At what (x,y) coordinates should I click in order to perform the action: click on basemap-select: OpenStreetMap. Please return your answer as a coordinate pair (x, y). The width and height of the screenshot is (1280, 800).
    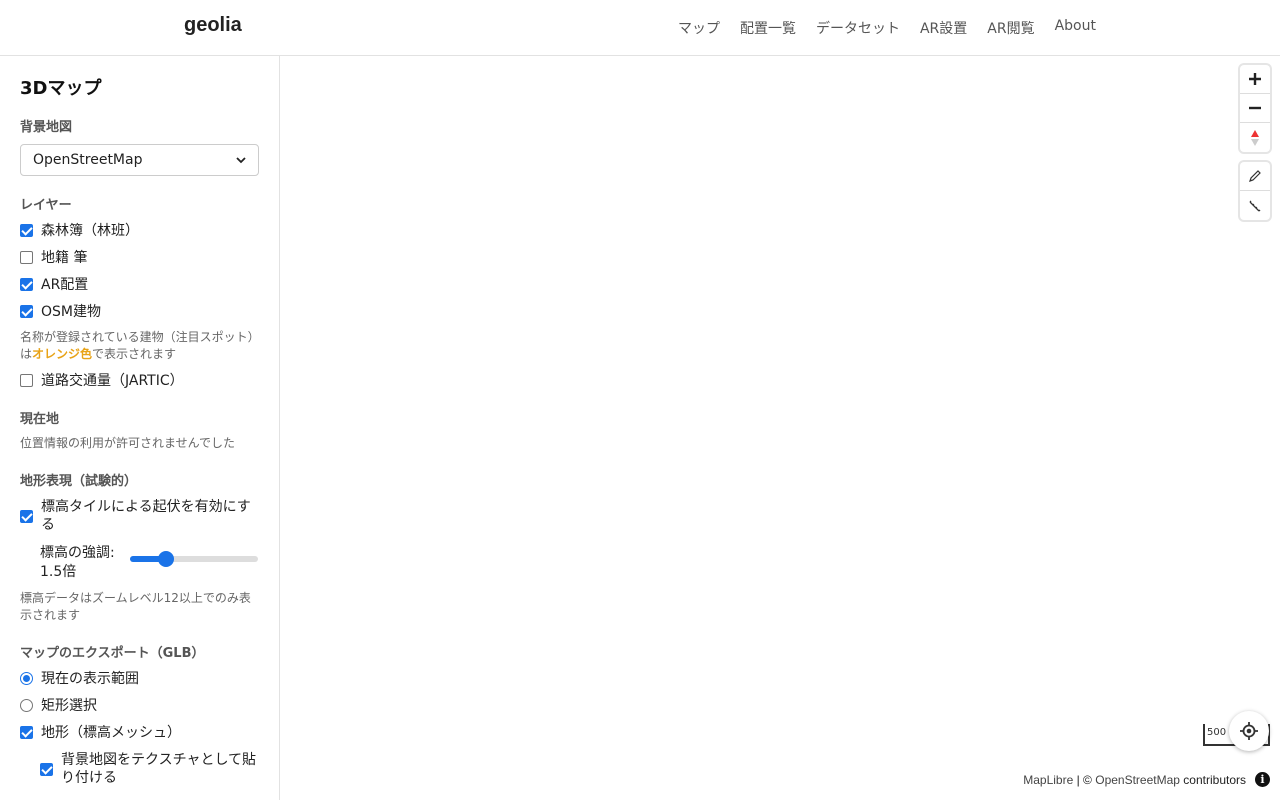
    Looking at the image, I should click on (139, 160).